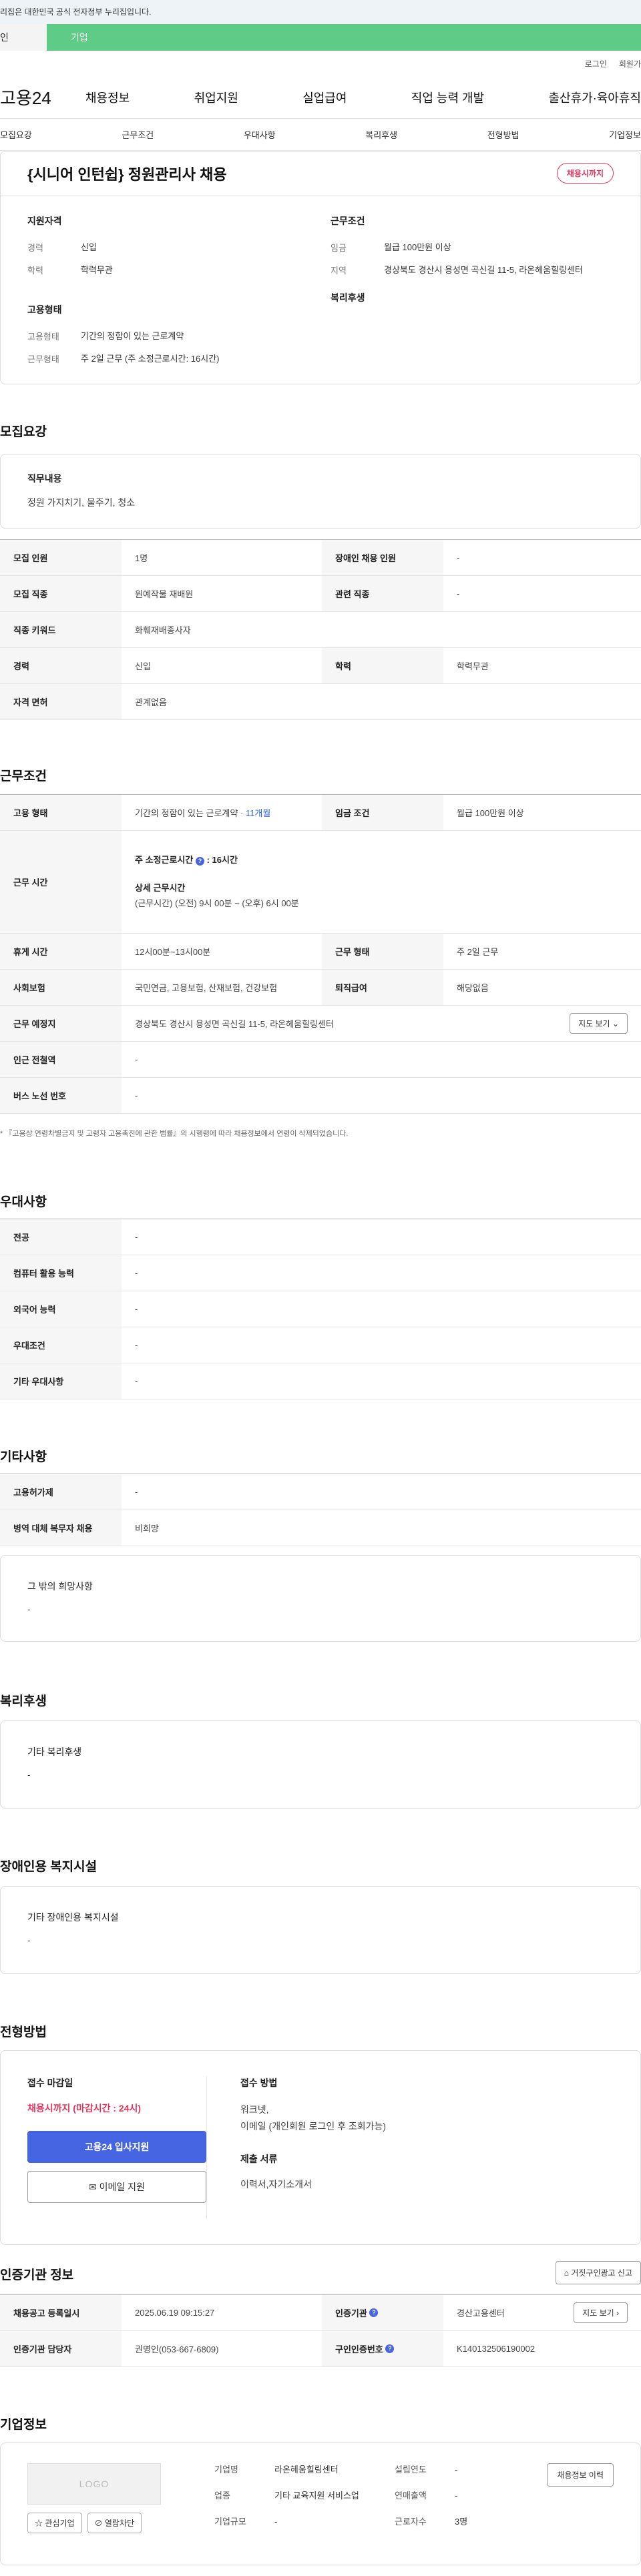 This screenshot has height=2576, width=641. What do you see at coordinates (98, 2523) in the screenshot?
I see `block-icon: ⊘` at bounding box center [98, 2523].